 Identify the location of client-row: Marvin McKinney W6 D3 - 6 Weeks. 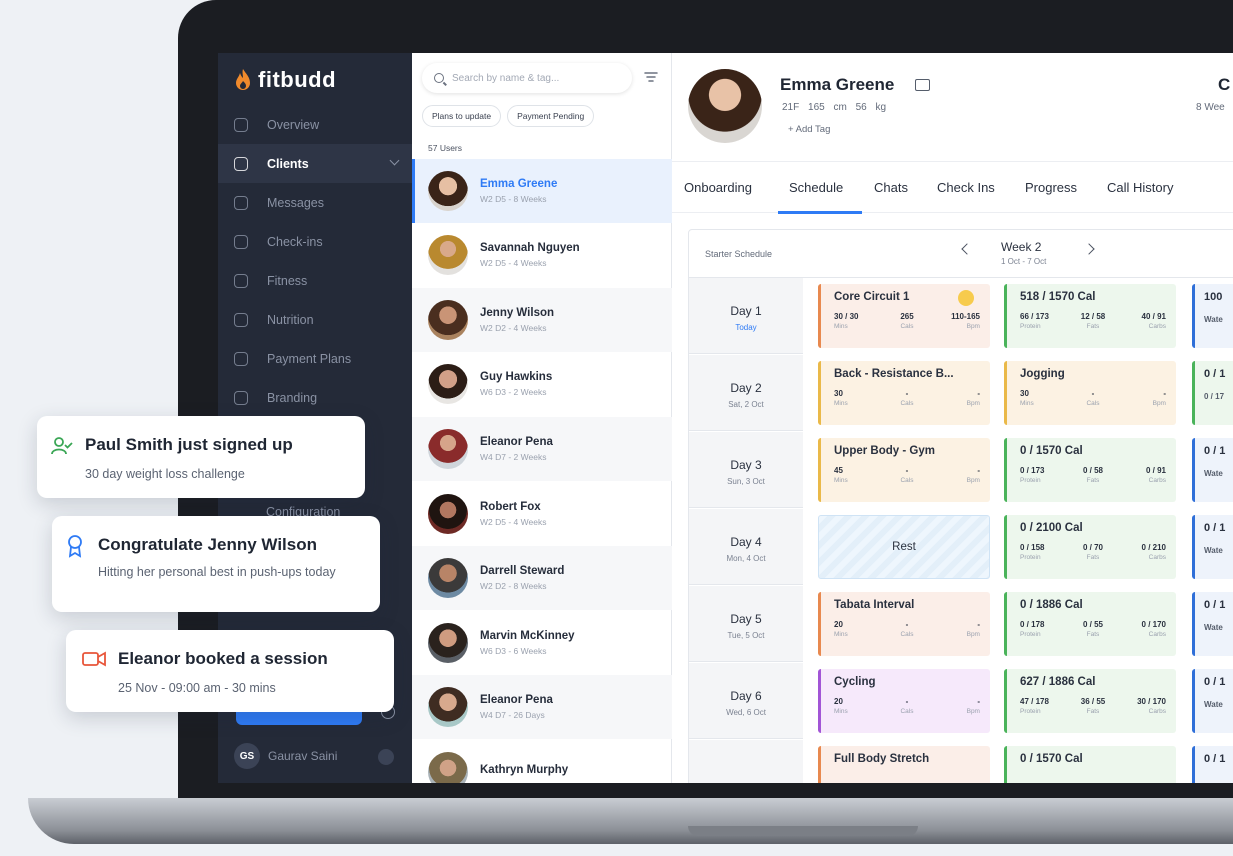
(542, 643).